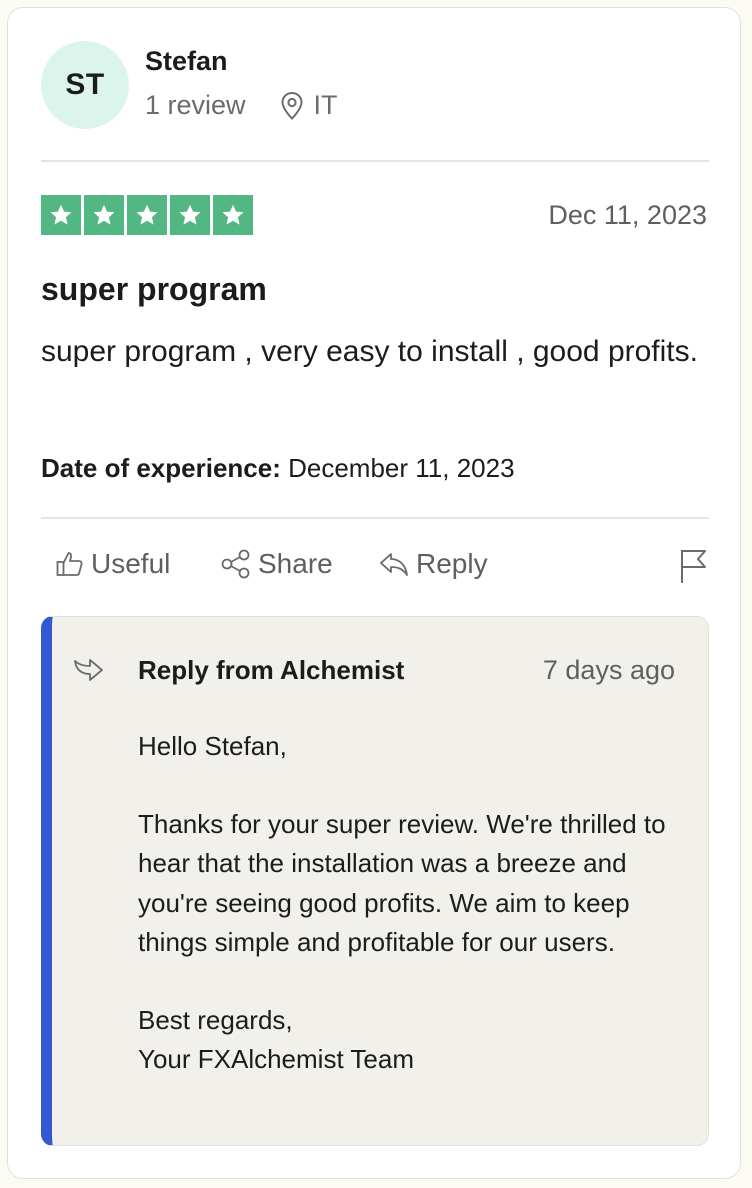 The image size is (752, 1188). What do you see at coordinates (627, 215) in the screenshot?
I see `review-date: Dec 11, 2023` at bounding box center [627, 215].